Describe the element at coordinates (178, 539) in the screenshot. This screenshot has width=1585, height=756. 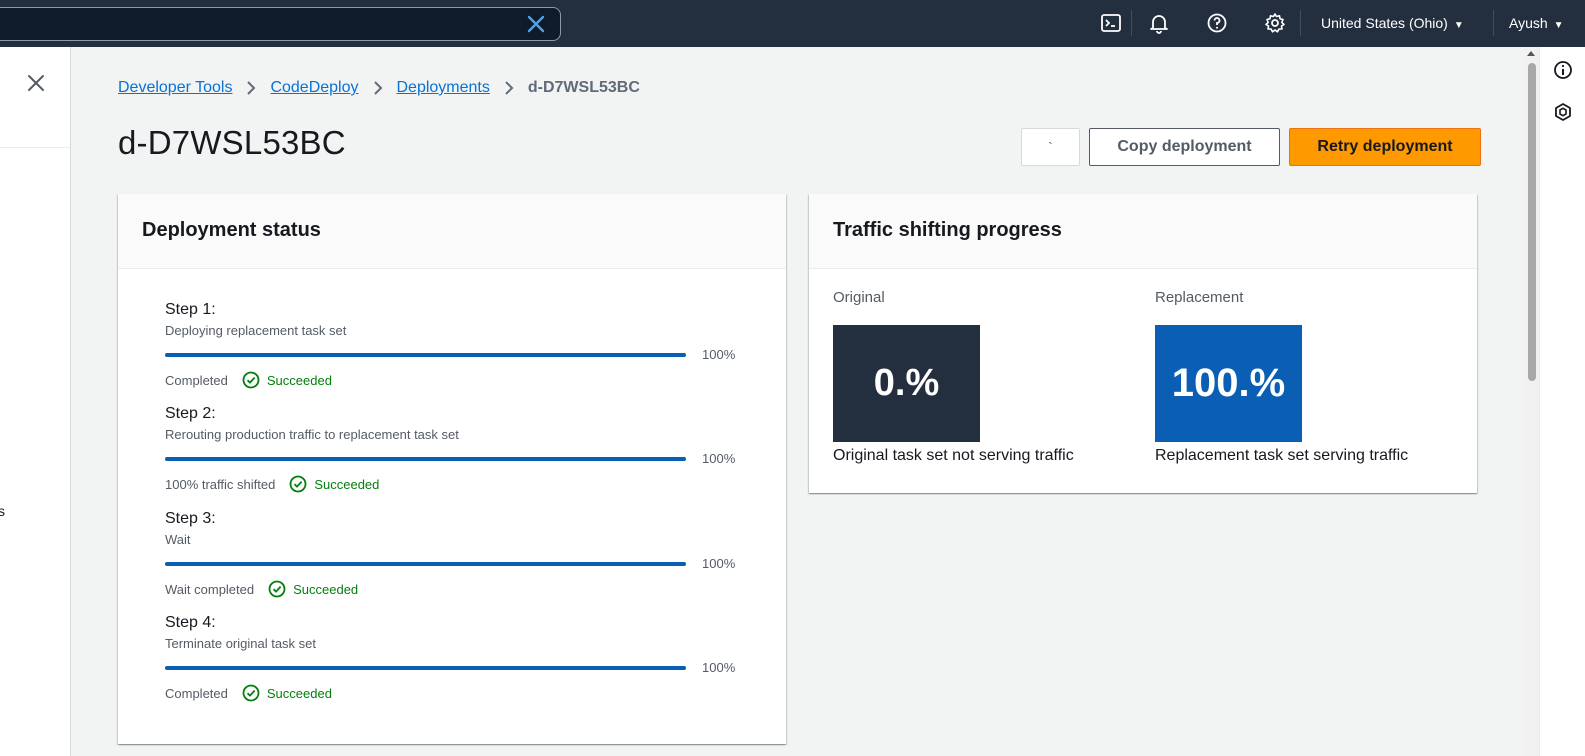
I see `step-description: Wait` at that location.